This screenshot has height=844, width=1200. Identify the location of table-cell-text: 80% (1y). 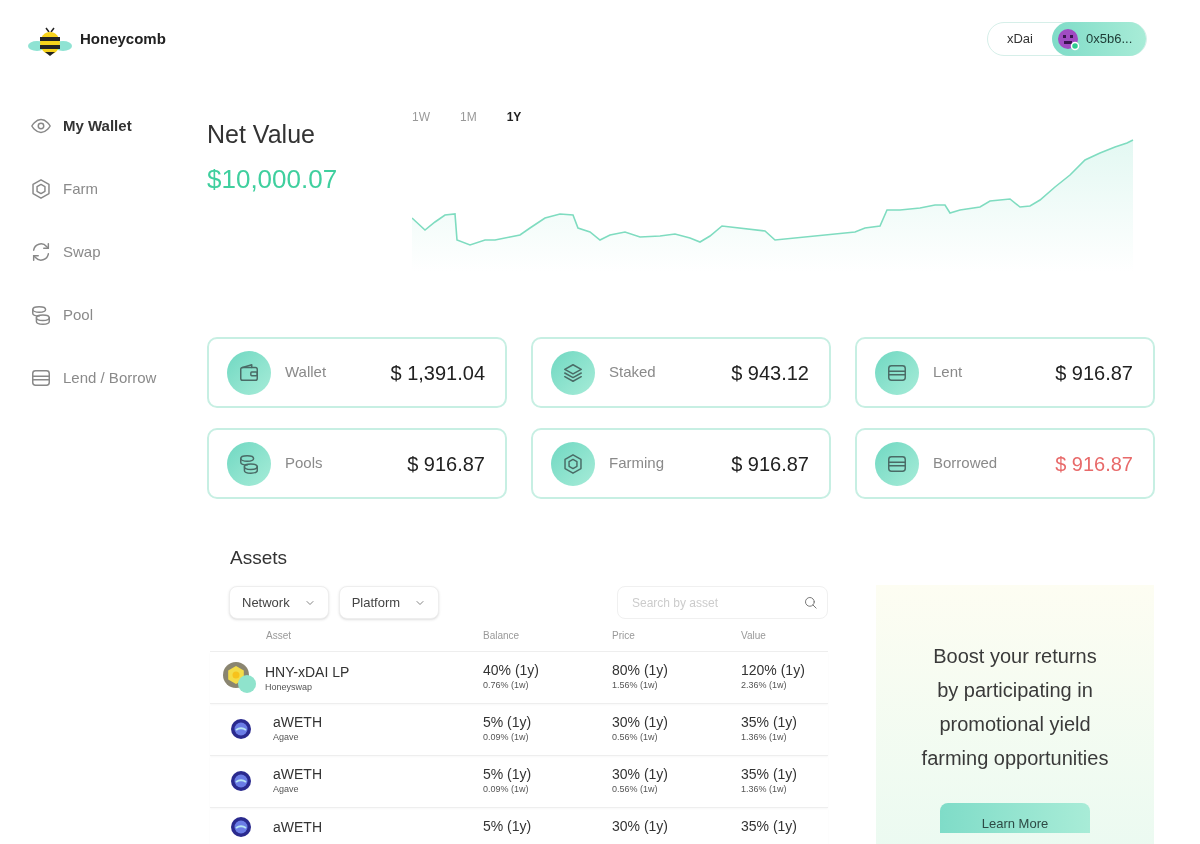
(641, 670).